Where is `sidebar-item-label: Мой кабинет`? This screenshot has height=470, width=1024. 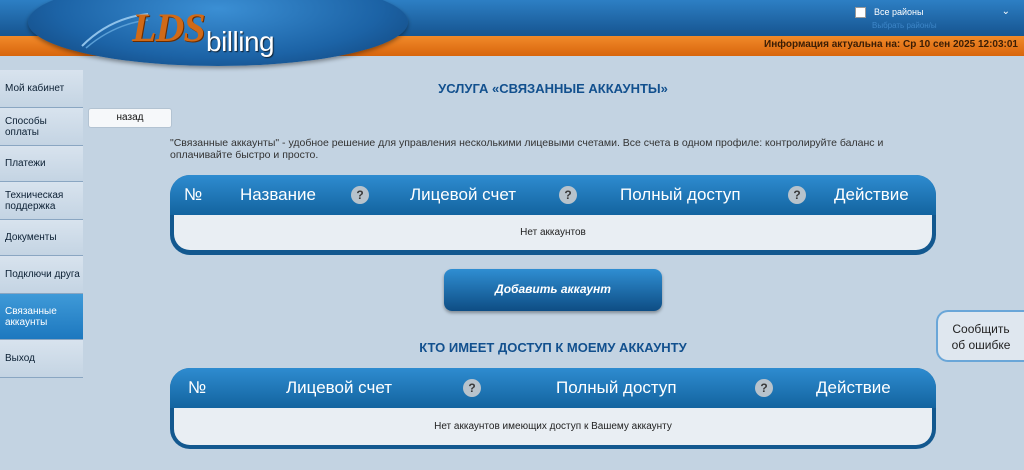 sidebar-item-label: Мой кабинет is located at coordinates (35, 88).